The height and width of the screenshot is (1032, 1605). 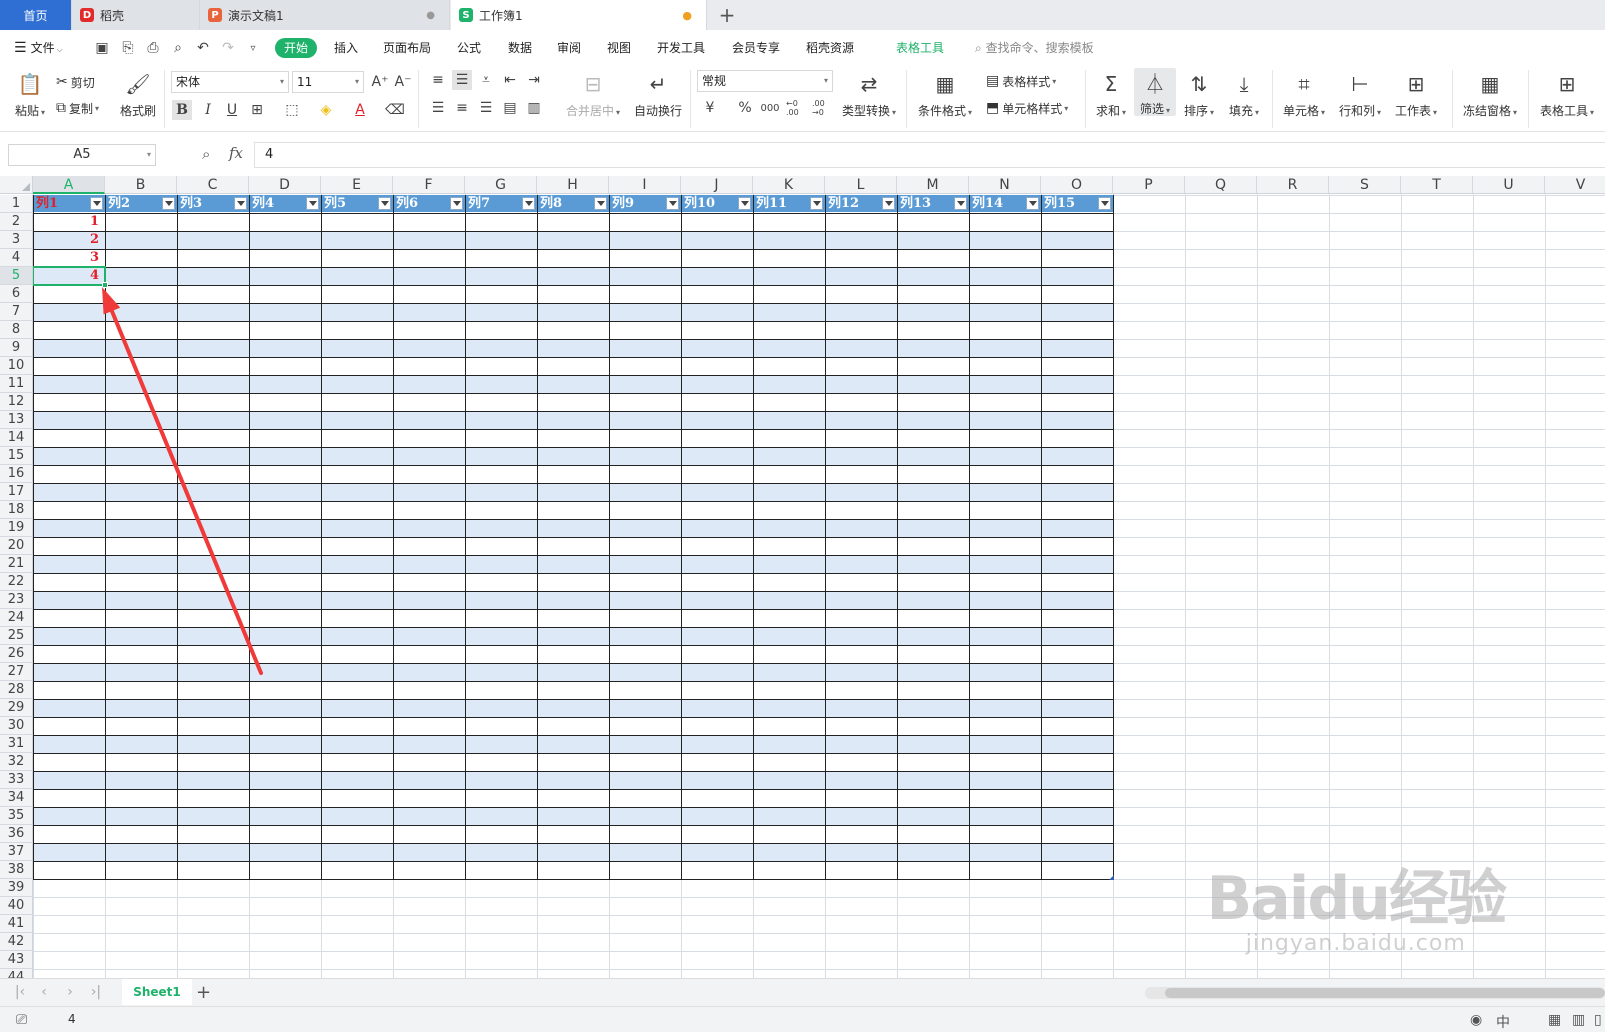 What do you see at coordinates (178, 48) in the screenshot?
I see `print-preview-icon: ⌕` at bounding box center [178, 48].